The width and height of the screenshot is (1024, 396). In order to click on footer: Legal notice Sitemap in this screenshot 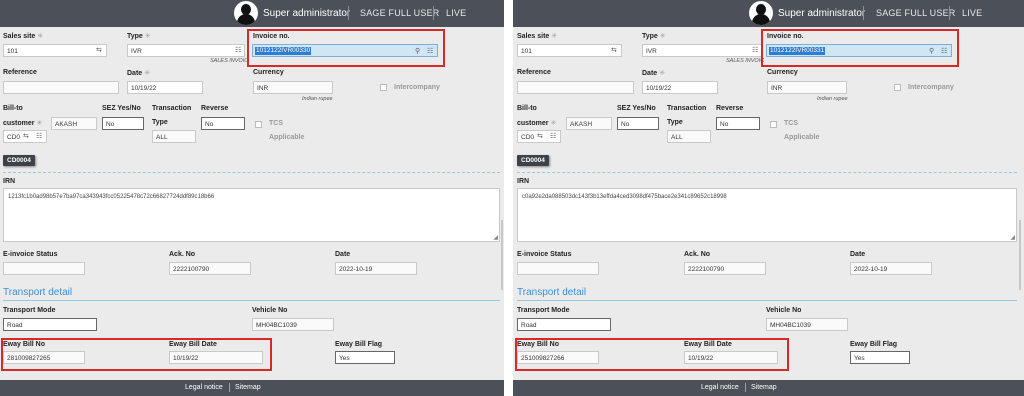, I will do `click(768, 388)`.